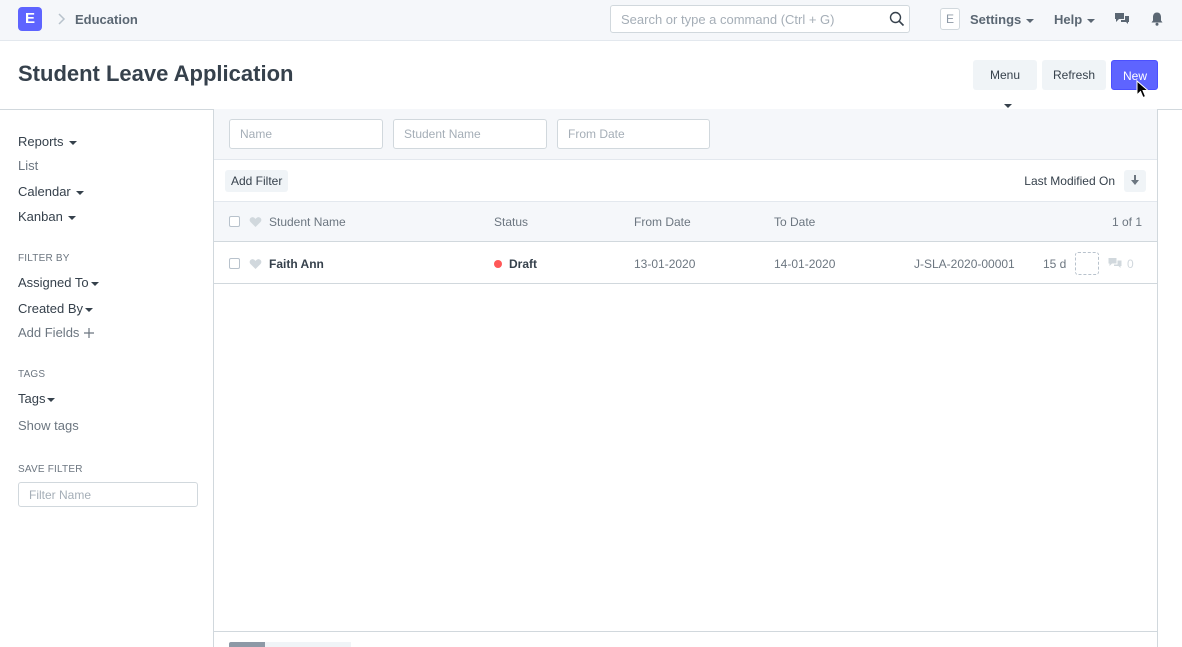  I want to click on sidebar-calendar: Calendar, so click(51, 191).